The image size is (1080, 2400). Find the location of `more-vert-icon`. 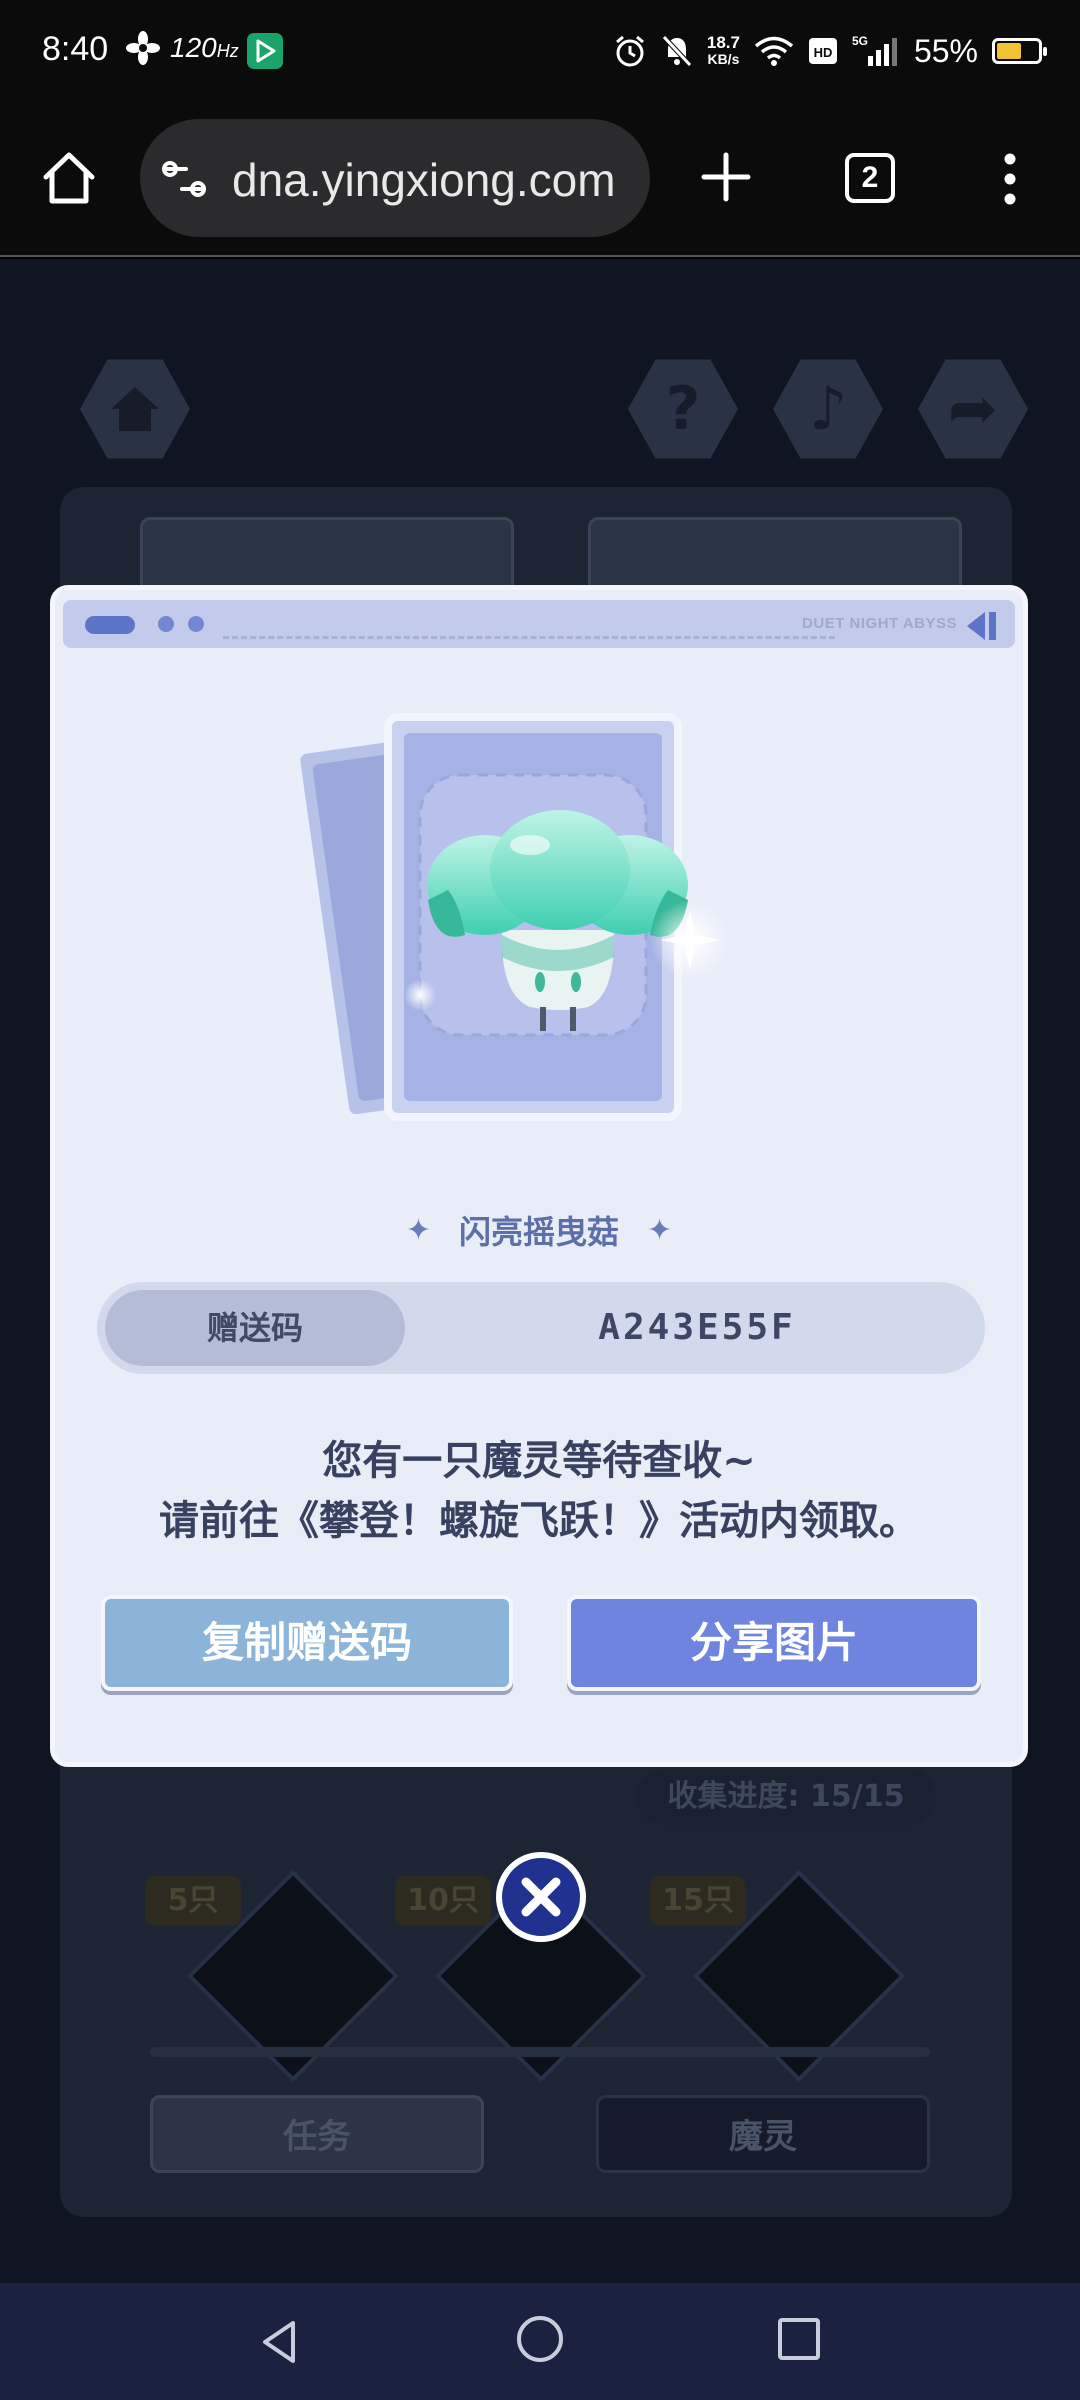

more-vert-icon is located at coordinates (1010, 179).